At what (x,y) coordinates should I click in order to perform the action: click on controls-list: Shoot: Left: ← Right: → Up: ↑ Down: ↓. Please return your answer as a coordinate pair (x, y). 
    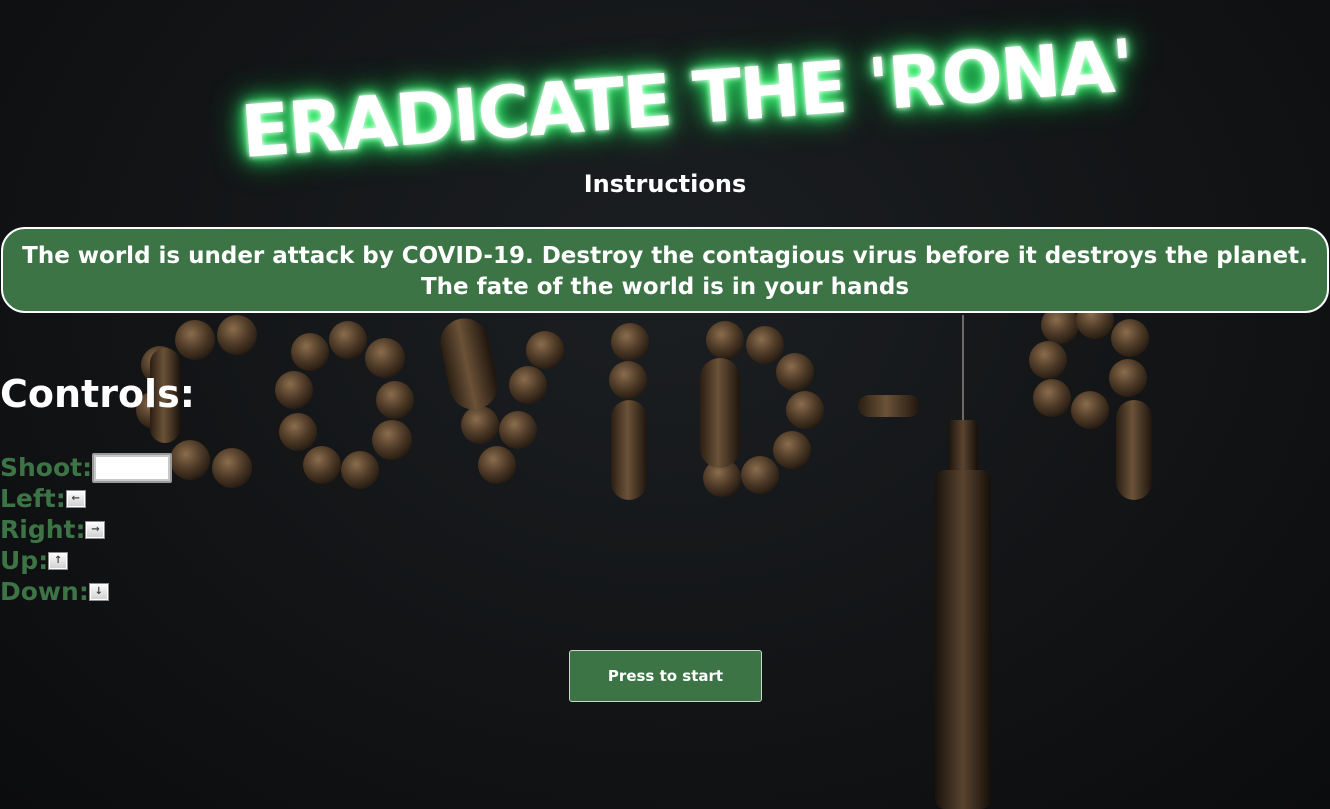
    Looking at the image, I should click on (86, 529).